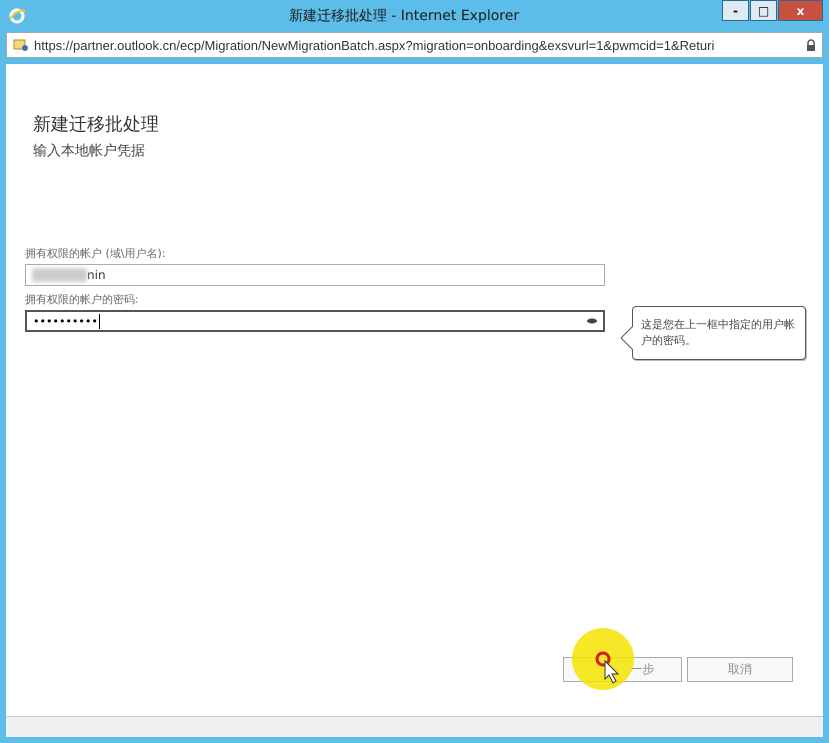 This screenshot has width=829, height=743. I want to click on field-label: 拥有权限的帐户 (域\用户名):, so click(95, 253).